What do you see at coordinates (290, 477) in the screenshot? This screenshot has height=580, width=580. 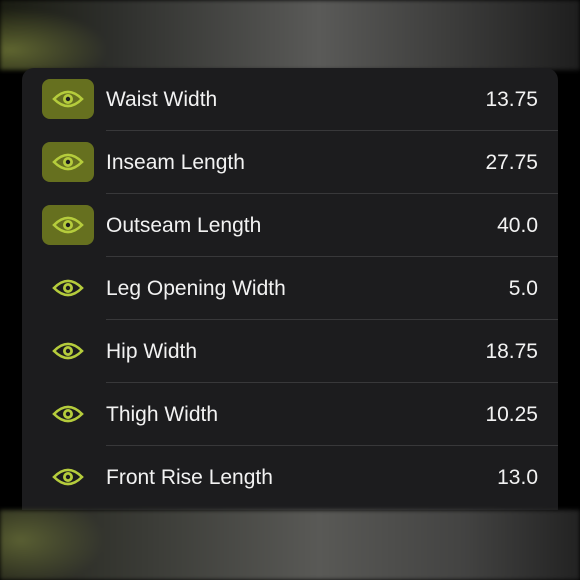 I see `list-item-front-rise-length: Front Rise Length 13.0` at bounding box center [290, 477].